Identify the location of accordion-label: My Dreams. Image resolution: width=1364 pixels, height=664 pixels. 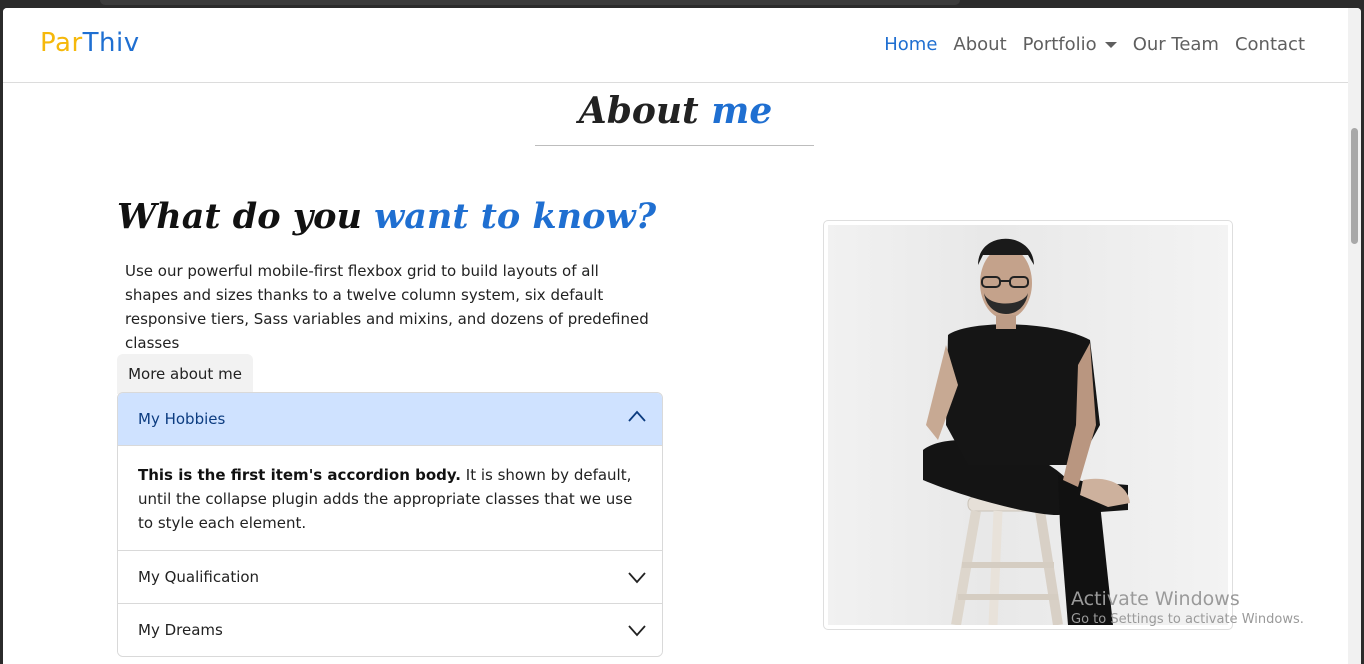
(180, 630).